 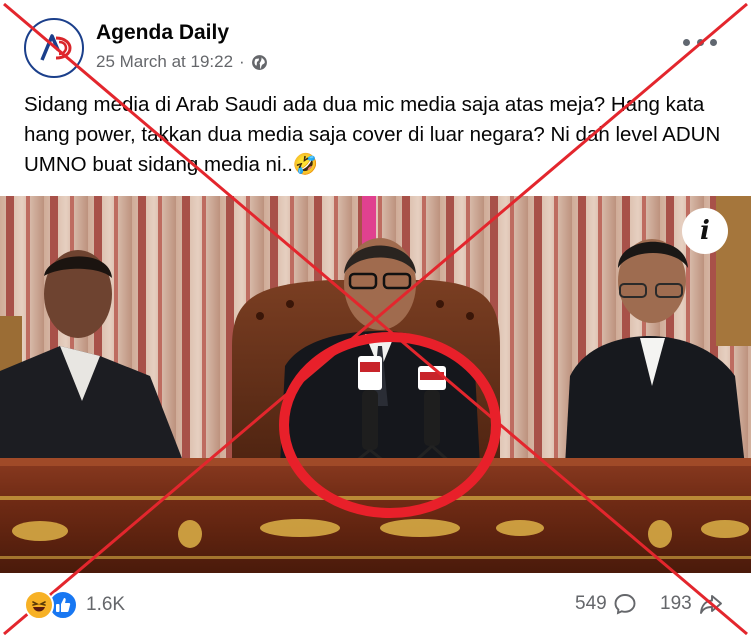 What do you see at coordinates (39, 605) in the screenshot?
I see `haha-icon` at bounding box center [39, 605].